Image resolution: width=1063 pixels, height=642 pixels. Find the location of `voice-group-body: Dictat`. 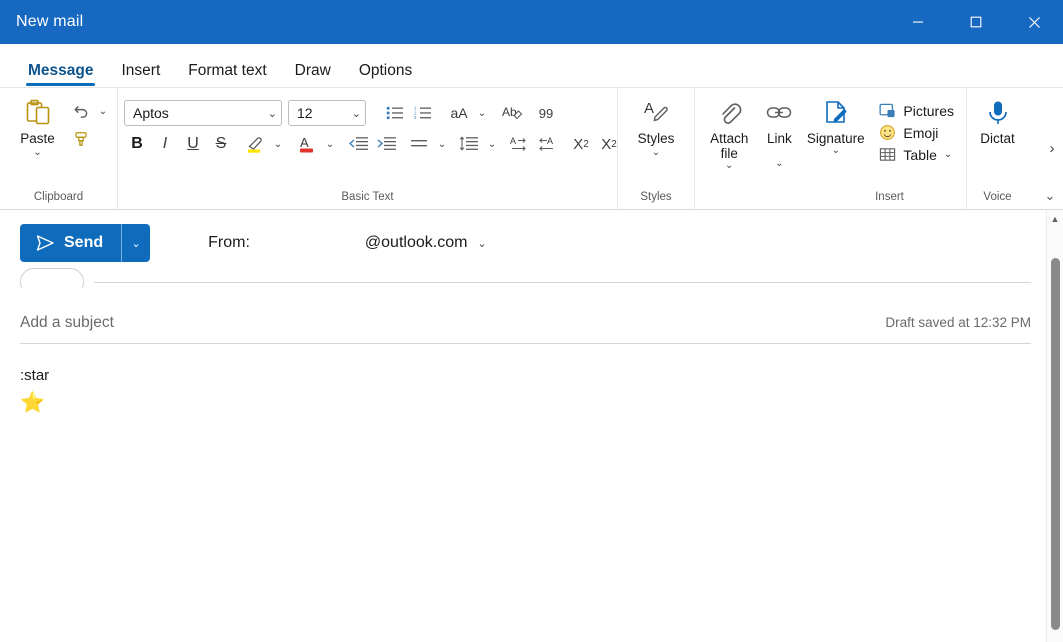

voice-group-body: Dictat is located at coordinates (997, 138).